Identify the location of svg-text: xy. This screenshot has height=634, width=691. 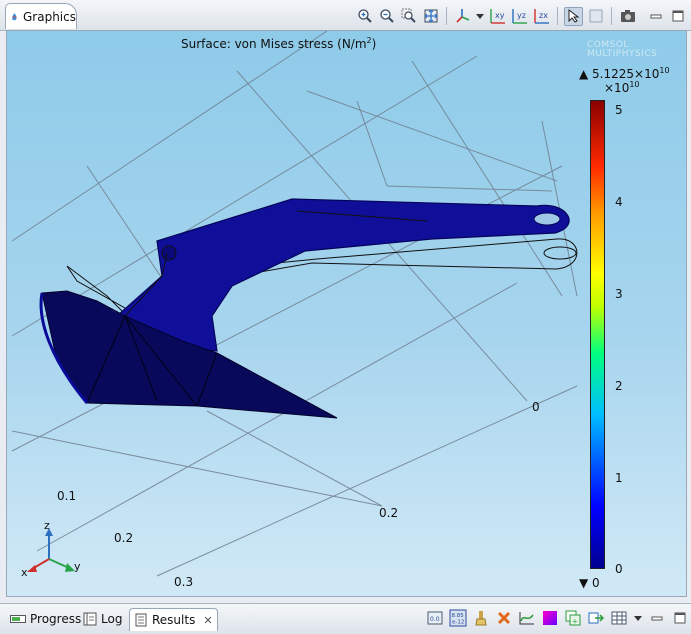
(500, 15).